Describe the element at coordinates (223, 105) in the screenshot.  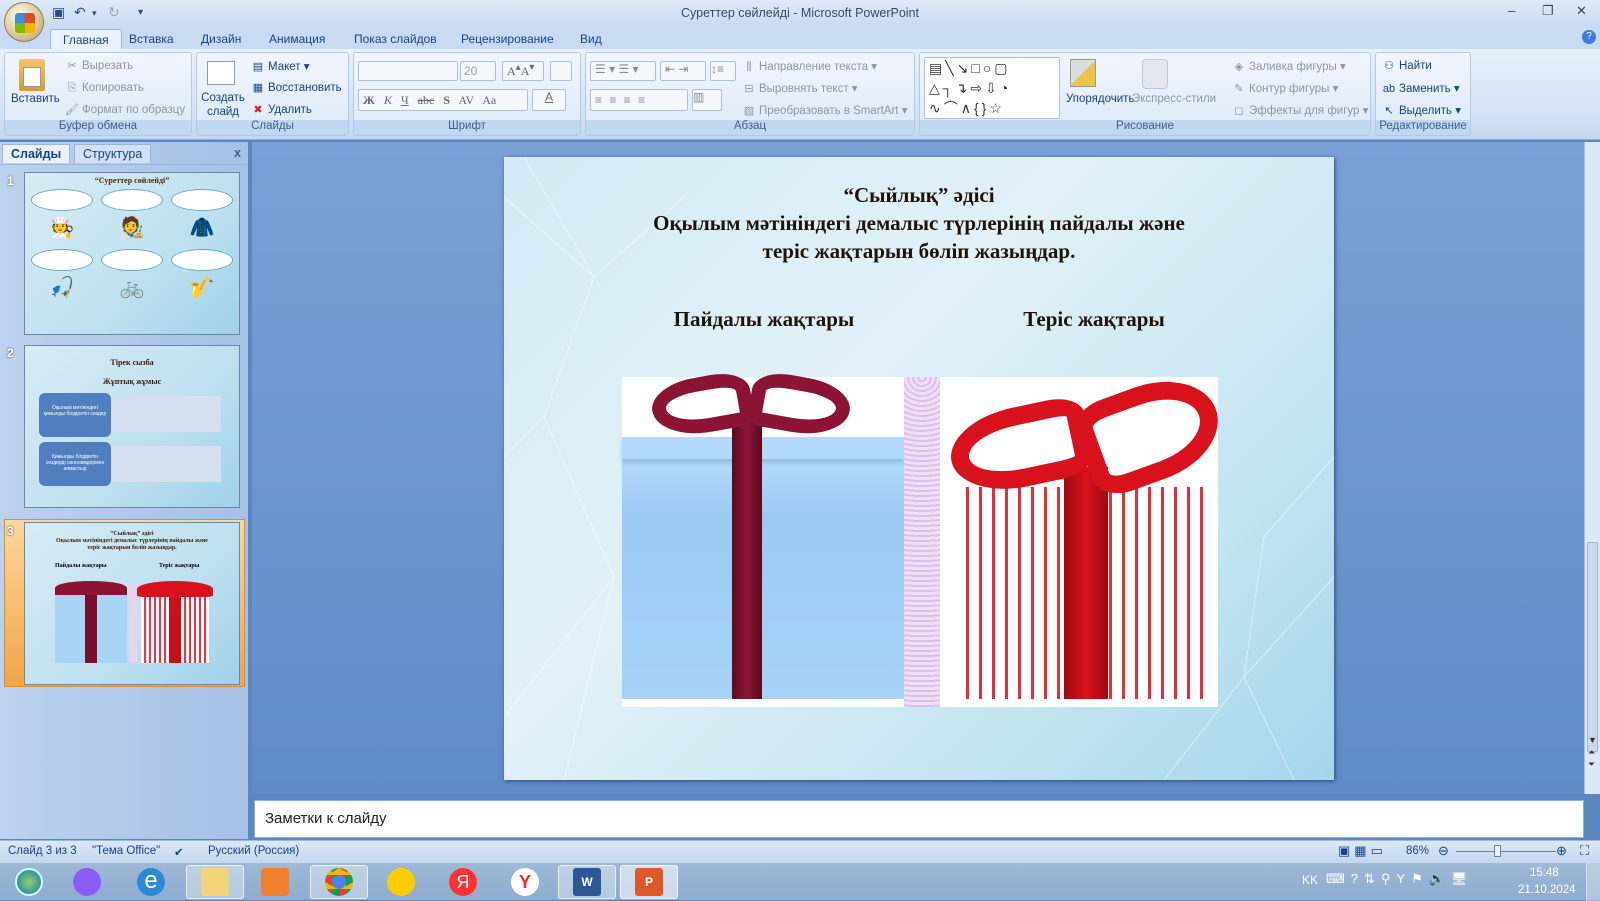
I see `new-slide-button: Создать слайд` at that location.